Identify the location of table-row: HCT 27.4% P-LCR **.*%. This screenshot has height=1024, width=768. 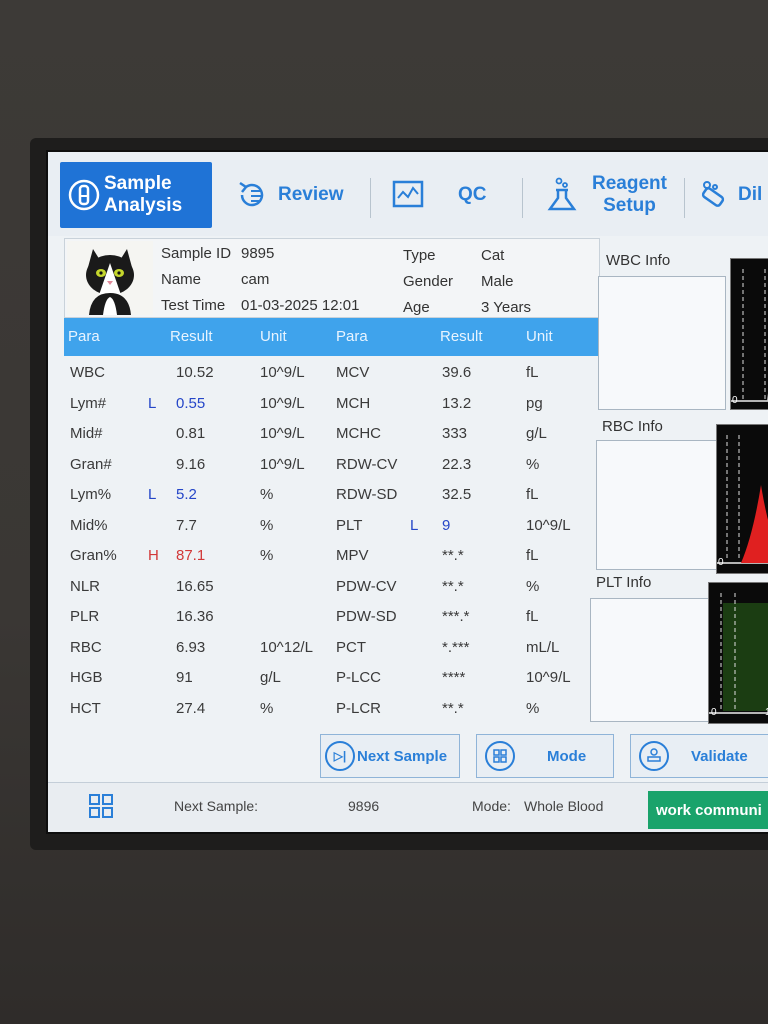
(331, 709).